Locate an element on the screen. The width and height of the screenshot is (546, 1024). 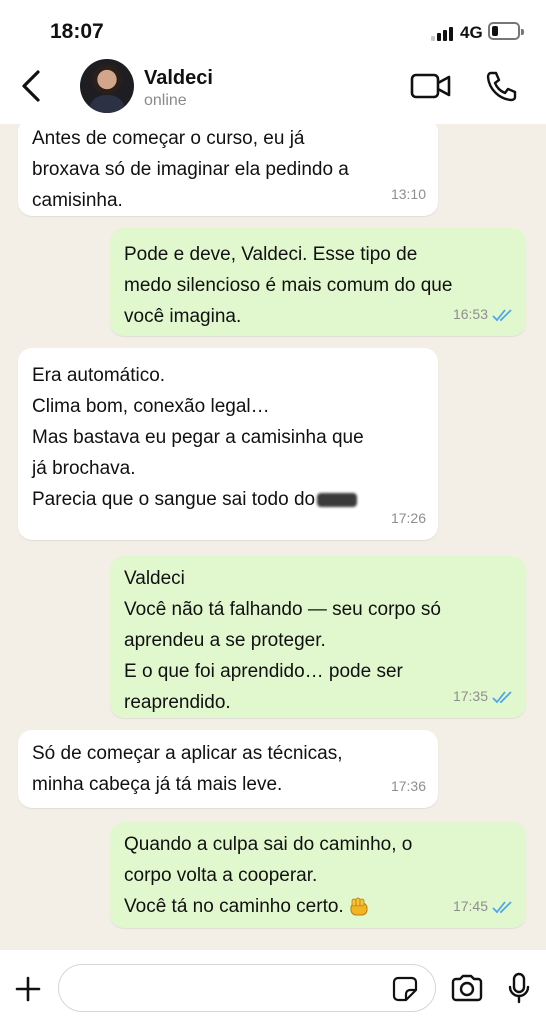
video-camera-icon is located at coordinates (430, 86).